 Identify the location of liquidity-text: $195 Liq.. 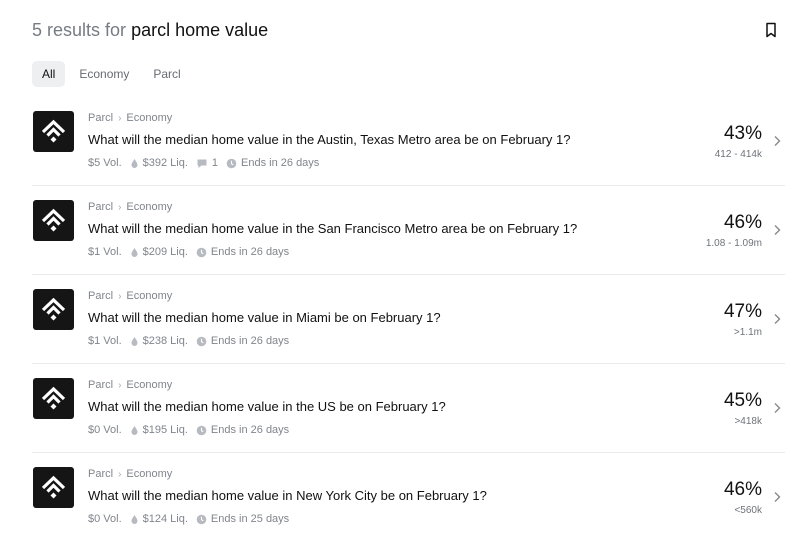
(165, 430).